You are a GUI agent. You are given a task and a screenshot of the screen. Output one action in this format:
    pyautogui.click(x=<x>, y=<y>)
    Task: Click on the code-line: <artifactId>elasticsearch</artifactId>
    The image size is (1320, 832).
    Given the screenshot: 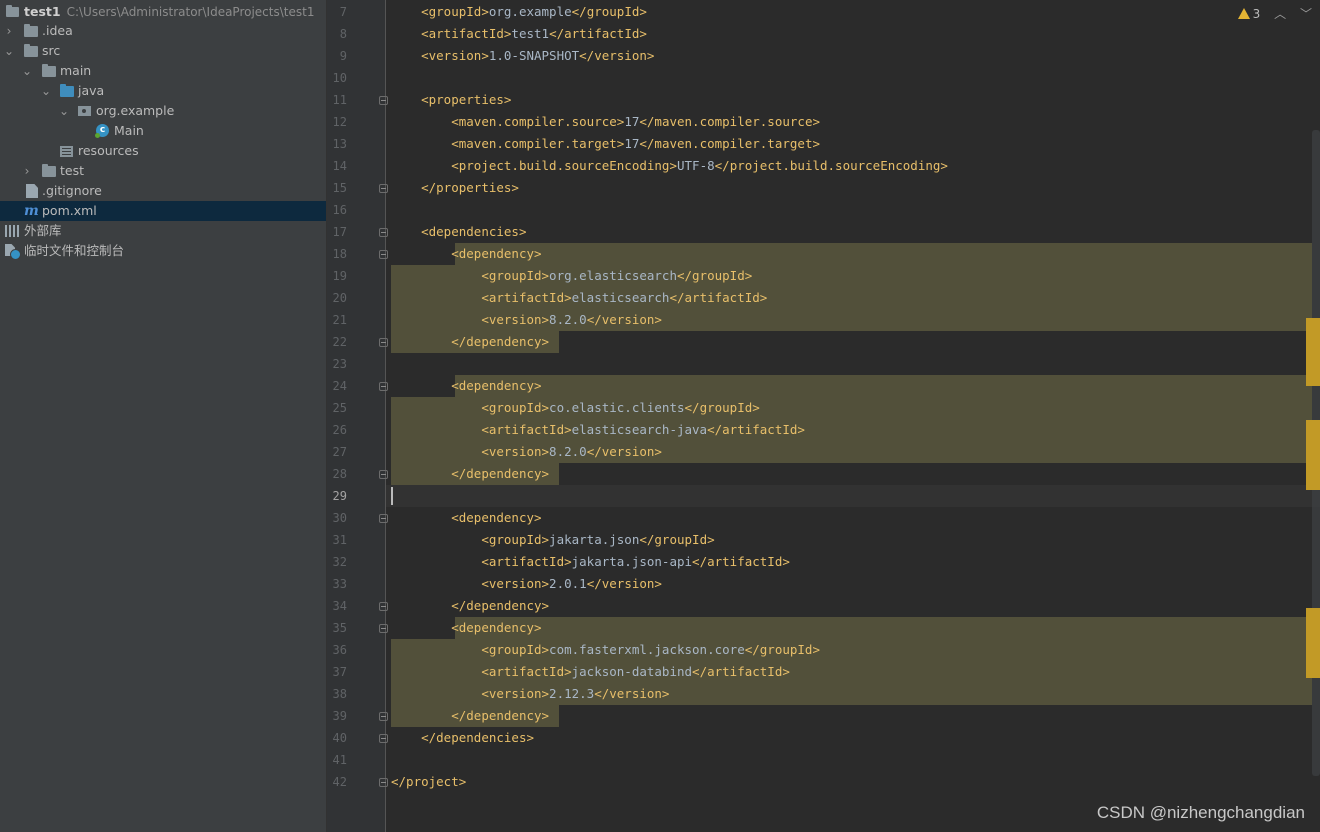 What is the action you would take?
    pyautogui.click(x=579, y=298)
    